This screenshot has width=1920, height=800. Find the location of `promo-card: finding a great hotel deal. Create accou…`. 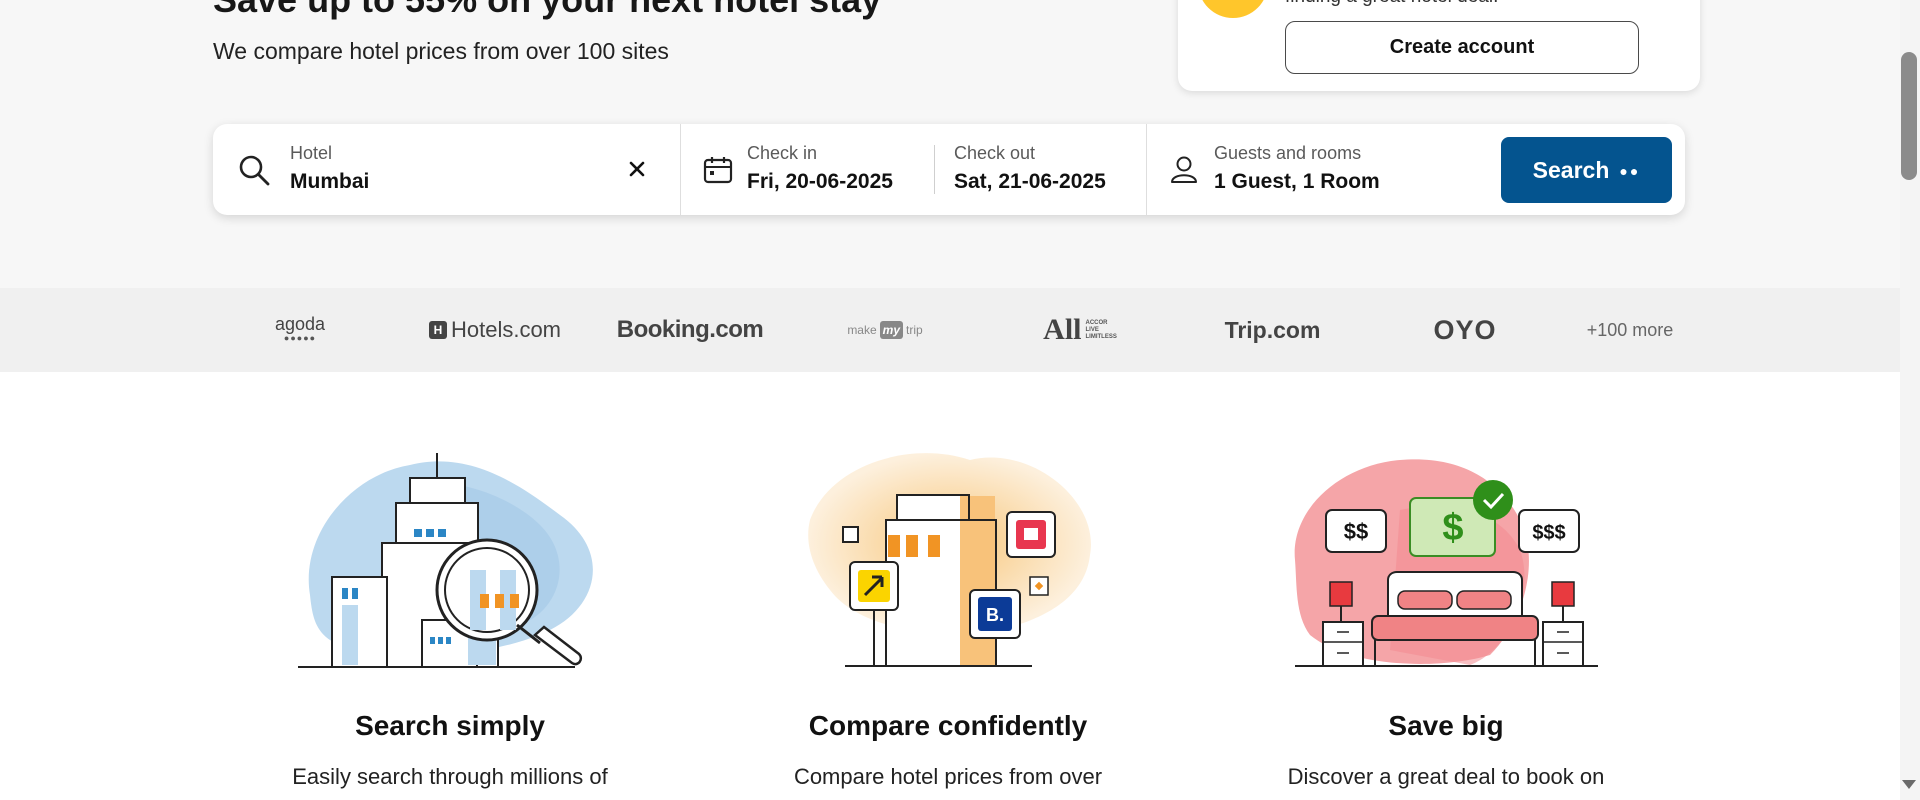

promo-card: finding a great hotel deal. Create accou… is located at coordinates (1439, 45).